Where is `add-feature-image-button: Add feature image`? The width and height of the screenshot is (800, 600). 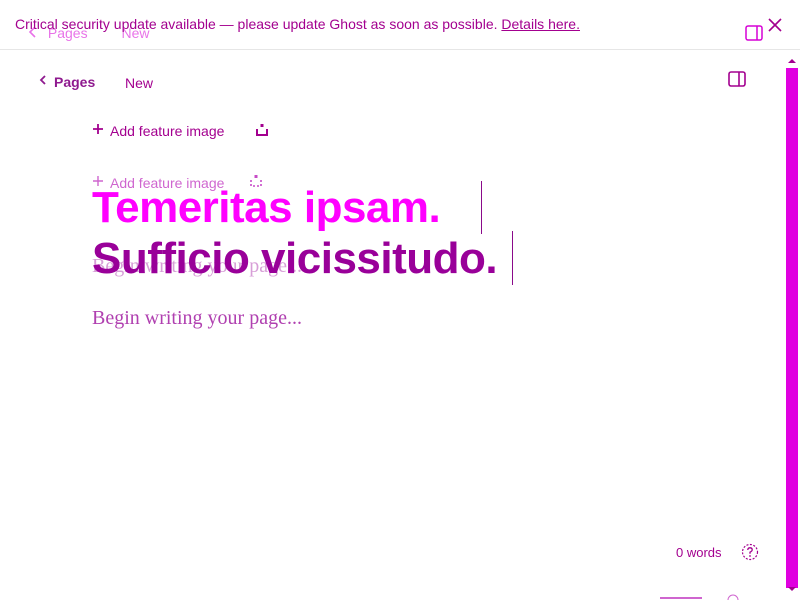 add-feature-image-button: Add feature image is located at coordinates (158, 131).